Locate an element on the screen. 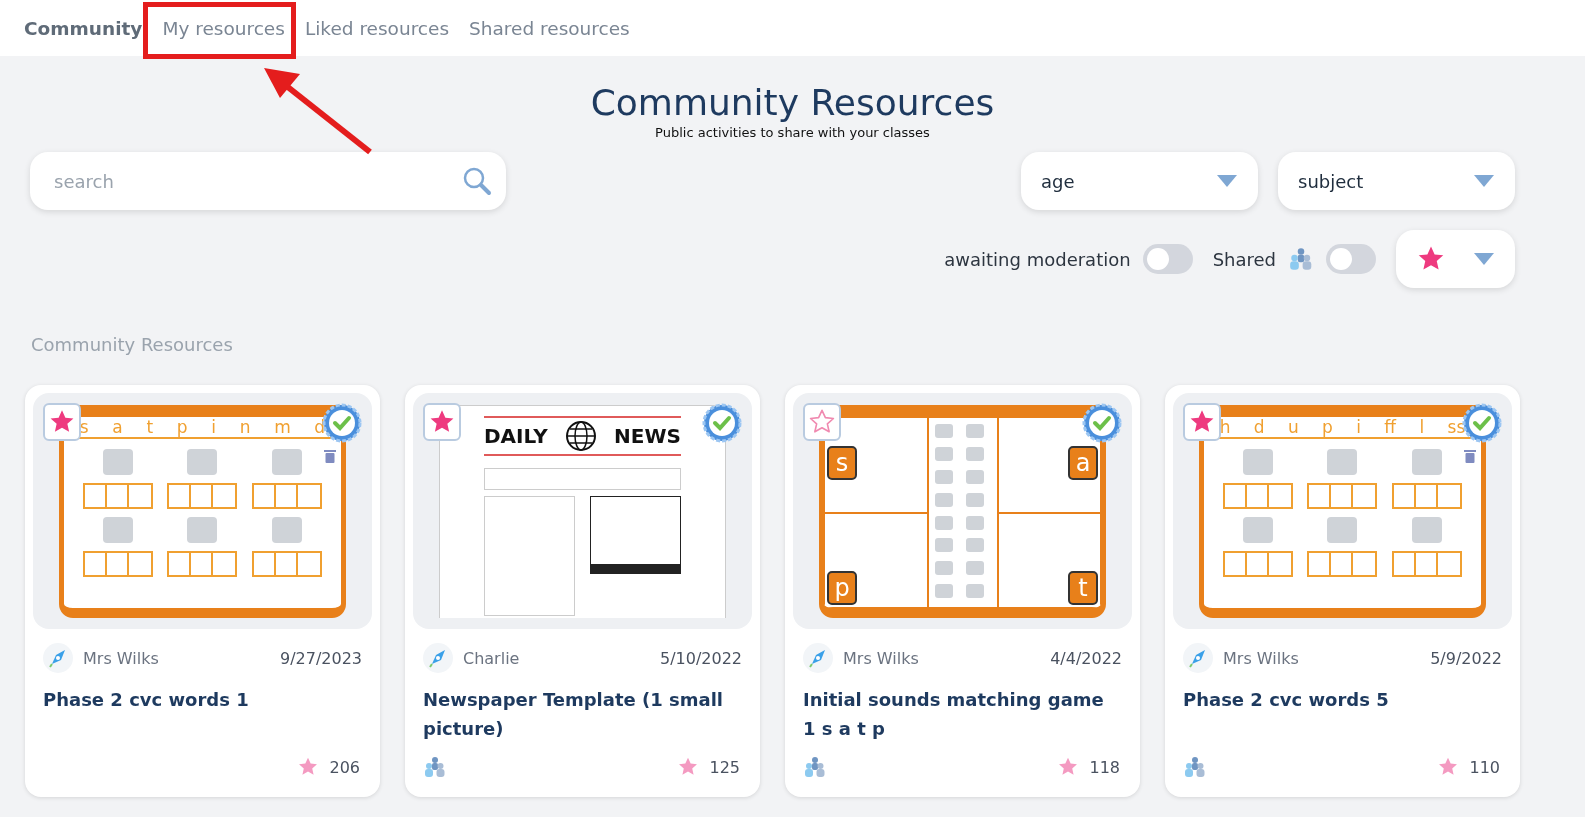  card-date: 5/9/2022 is located at coordinates (1466, 658).